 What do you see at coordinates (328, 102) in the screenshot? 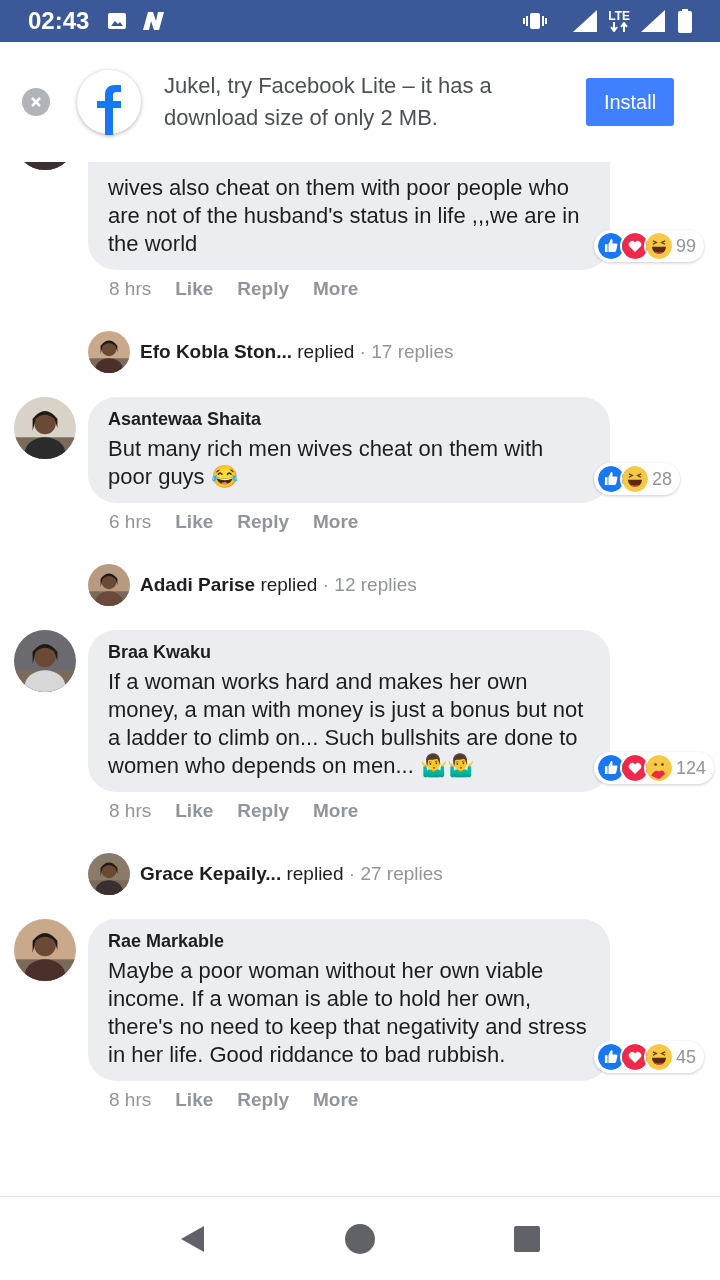
I see `banner-message: Jukel, try Facebook Lite – it has a download size of only 2 MB.` at bounding box center [328, 102].